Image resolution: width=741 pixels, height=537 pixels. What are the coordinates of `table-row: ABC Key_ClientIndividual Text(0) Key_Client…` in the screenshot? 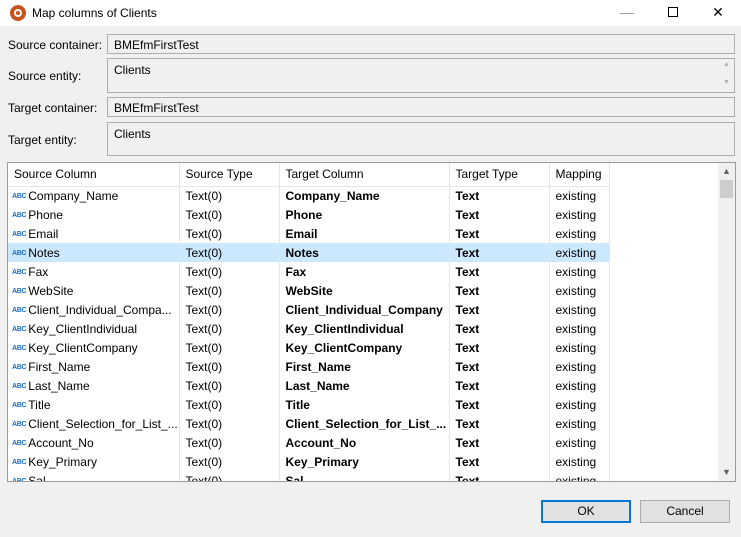 It's located at (309, 328).